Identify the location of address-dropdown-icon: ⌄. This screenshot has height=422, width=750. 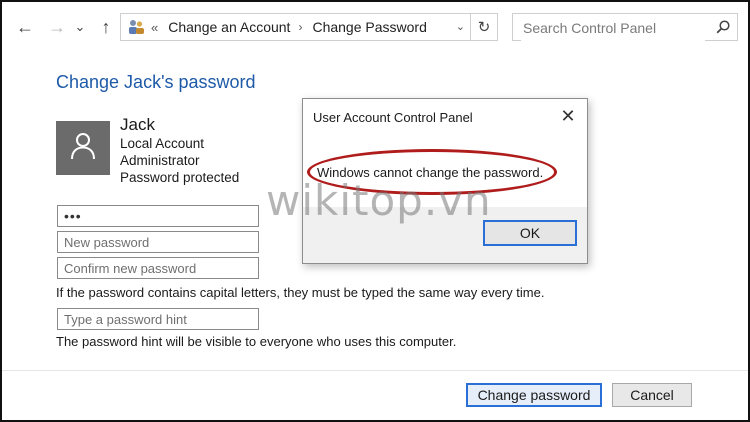
(460, 26).